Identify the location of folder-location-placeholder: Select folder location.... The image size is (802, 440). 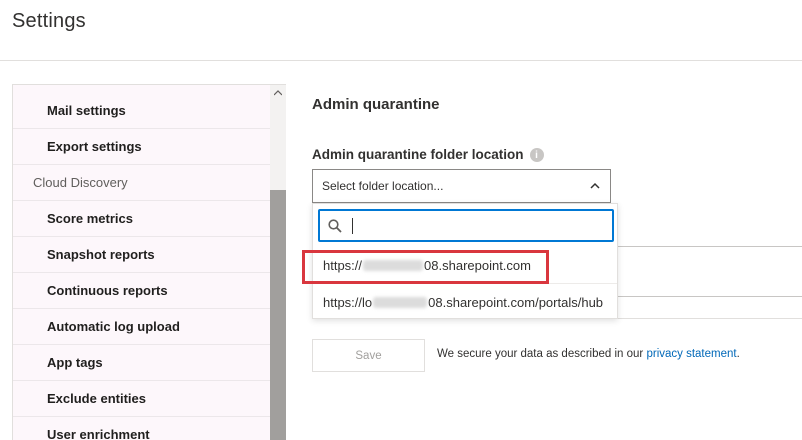
(383, 186).